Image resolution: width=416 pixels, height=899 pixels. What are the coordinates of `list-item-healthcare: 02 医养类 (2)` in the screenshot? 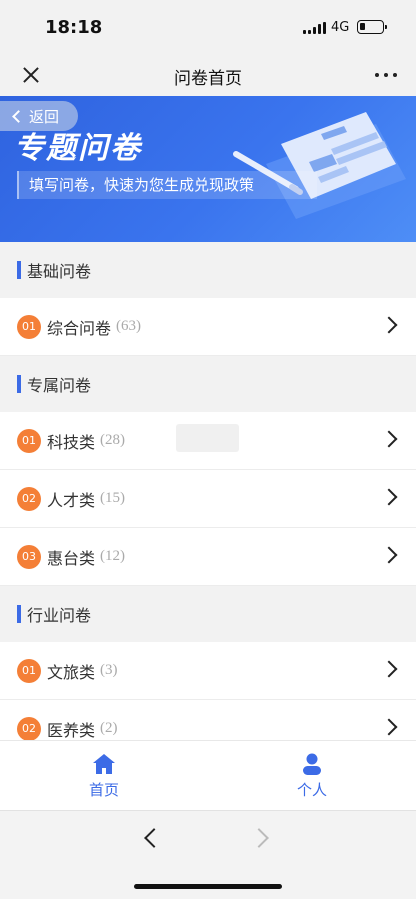 It's located at (208, 720).